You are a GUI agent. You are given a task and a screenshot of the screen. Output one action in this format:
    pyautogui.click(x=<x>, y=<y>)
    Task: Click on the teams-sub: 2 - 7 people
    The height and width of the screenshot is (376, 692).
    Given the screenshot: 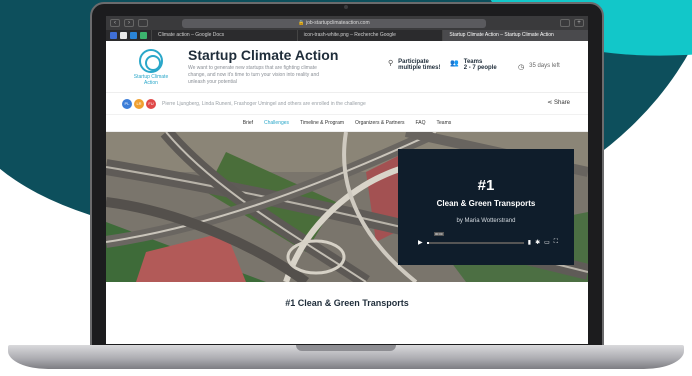 What is the action you would take?
    pyautogui.click(x=480, y=68)
    